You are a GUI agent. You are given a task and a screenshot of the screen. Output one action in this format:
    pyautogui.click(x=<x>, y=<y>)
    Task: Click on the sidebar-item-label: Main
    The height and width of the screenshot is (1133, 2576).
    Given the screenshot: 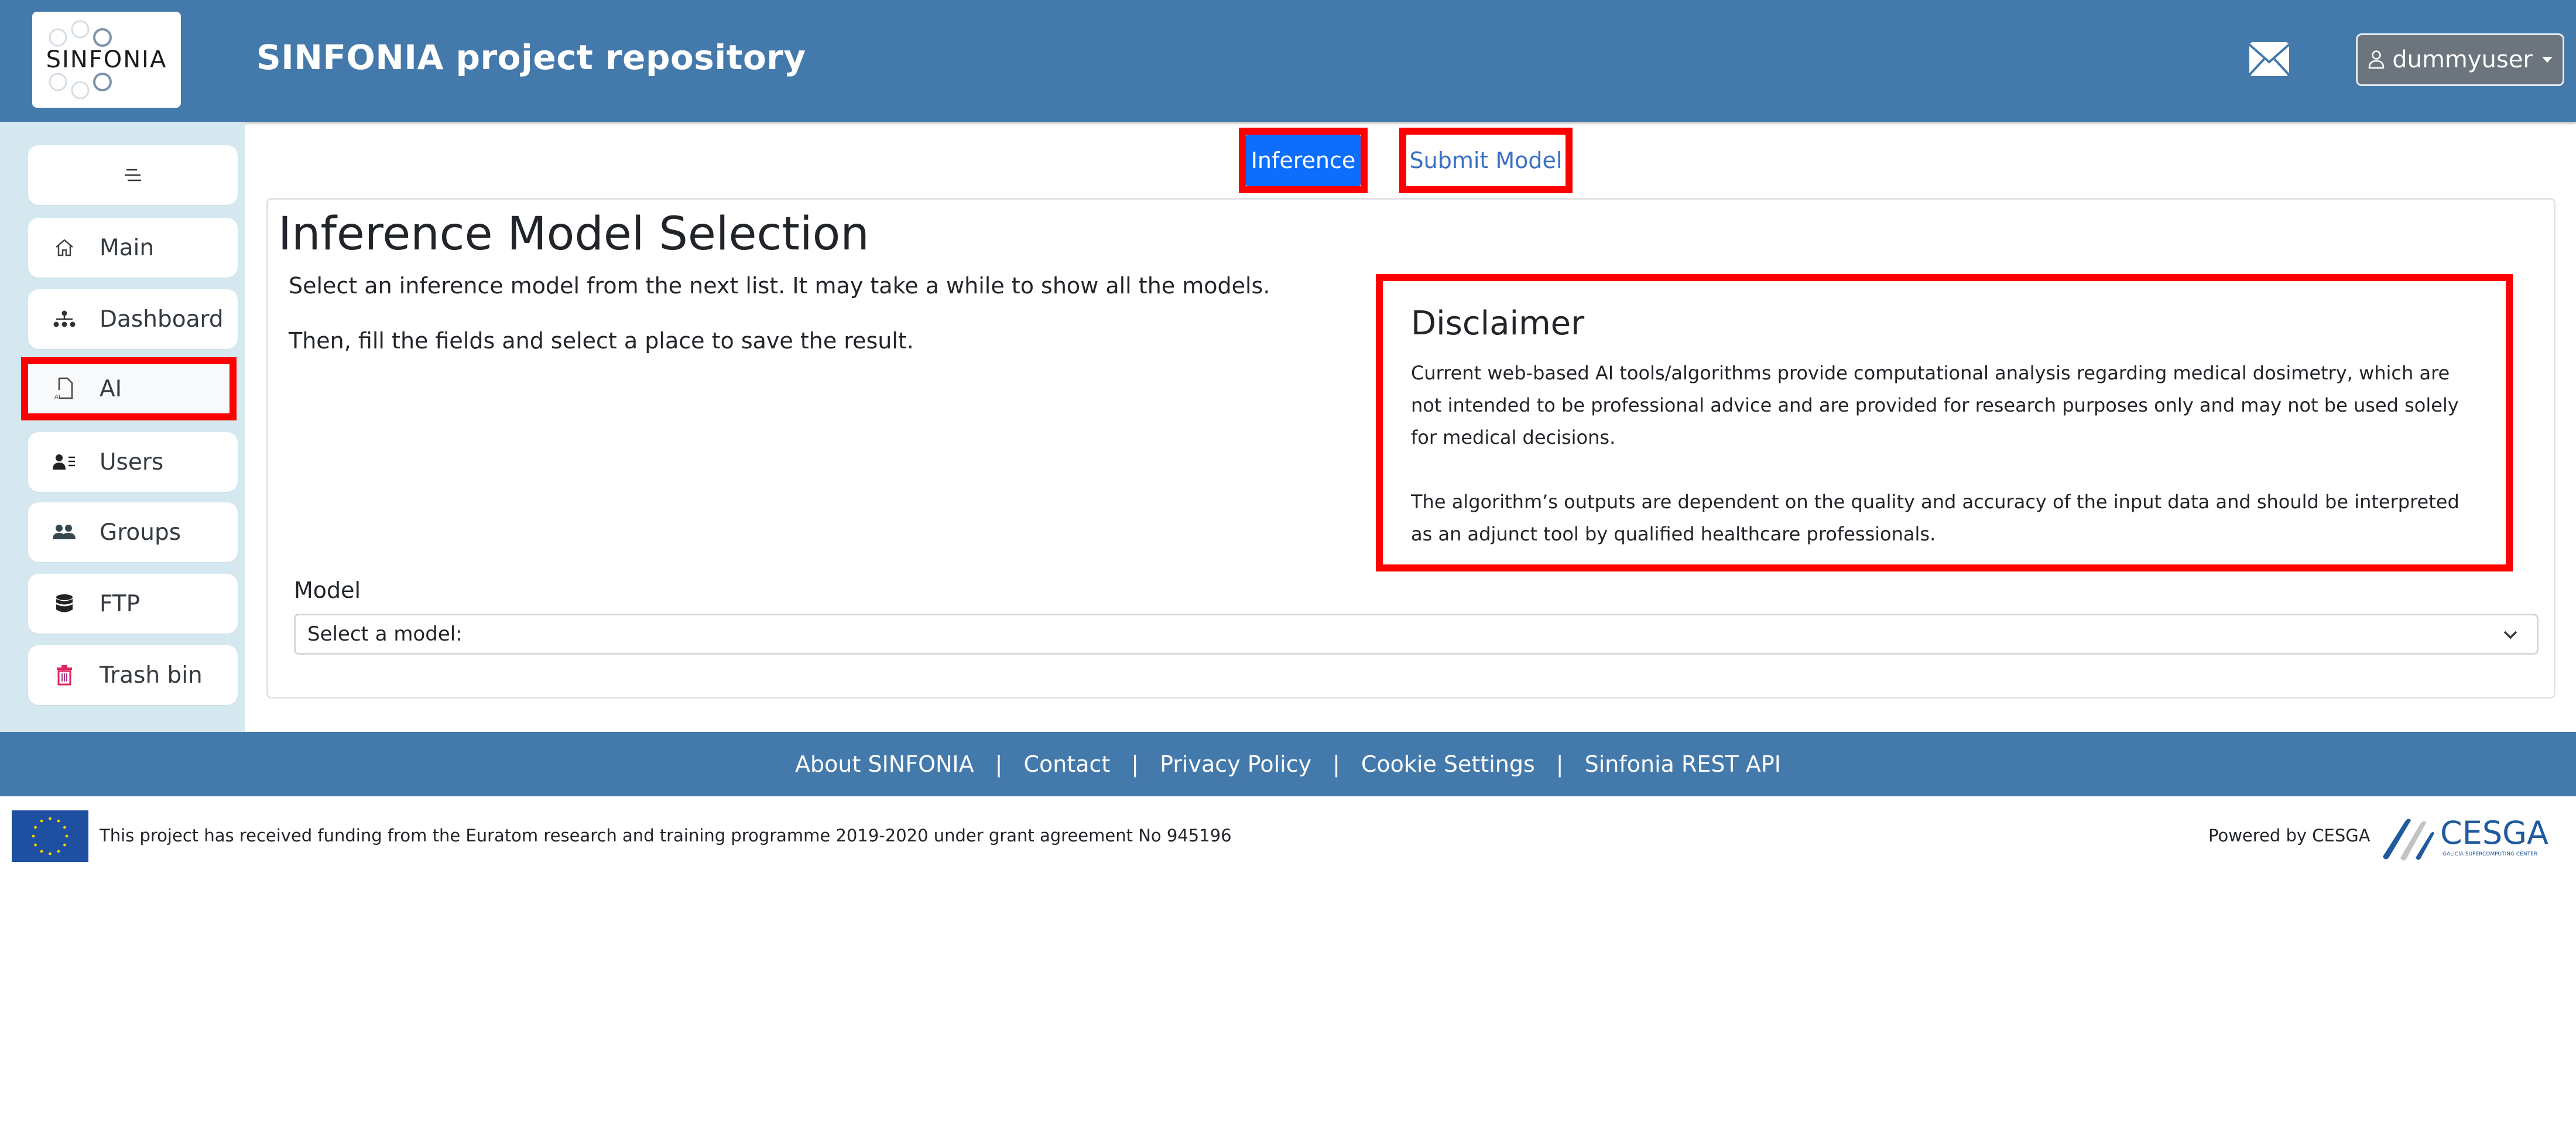 What is the action you would take?
    pyautogui.click(x=127, y=247)
    